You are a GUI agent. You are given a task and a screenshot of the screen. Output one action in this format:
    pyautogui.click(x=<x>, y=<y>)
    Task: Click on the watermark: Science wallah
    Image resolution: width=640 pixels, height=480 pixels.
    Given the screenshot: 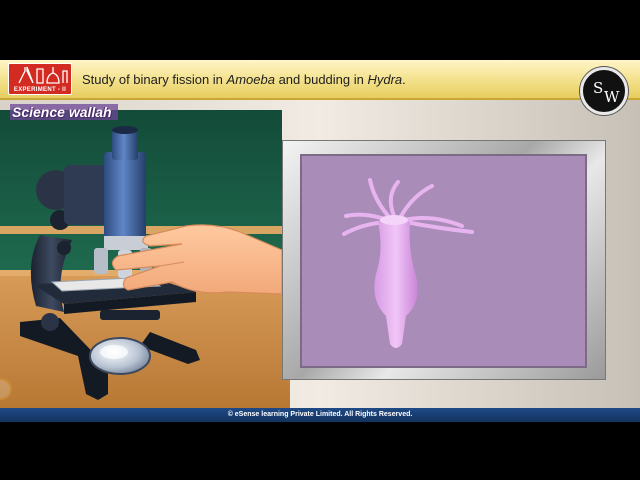 What is the action you would take?
    pyautogui.click(x=64, y=112)
    